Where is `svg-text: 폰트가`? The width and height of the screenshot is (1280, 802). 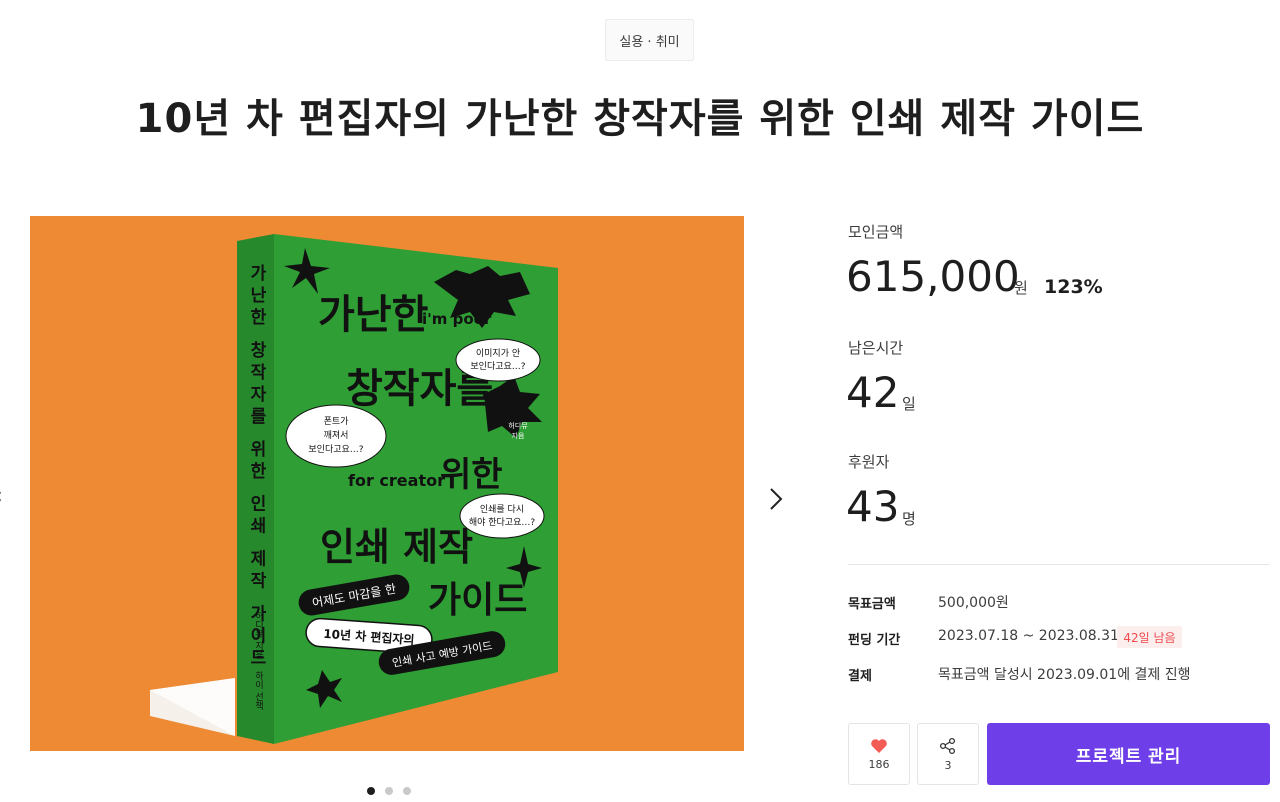 svg-text: 폰트가 is located at coordinates (336, 421).